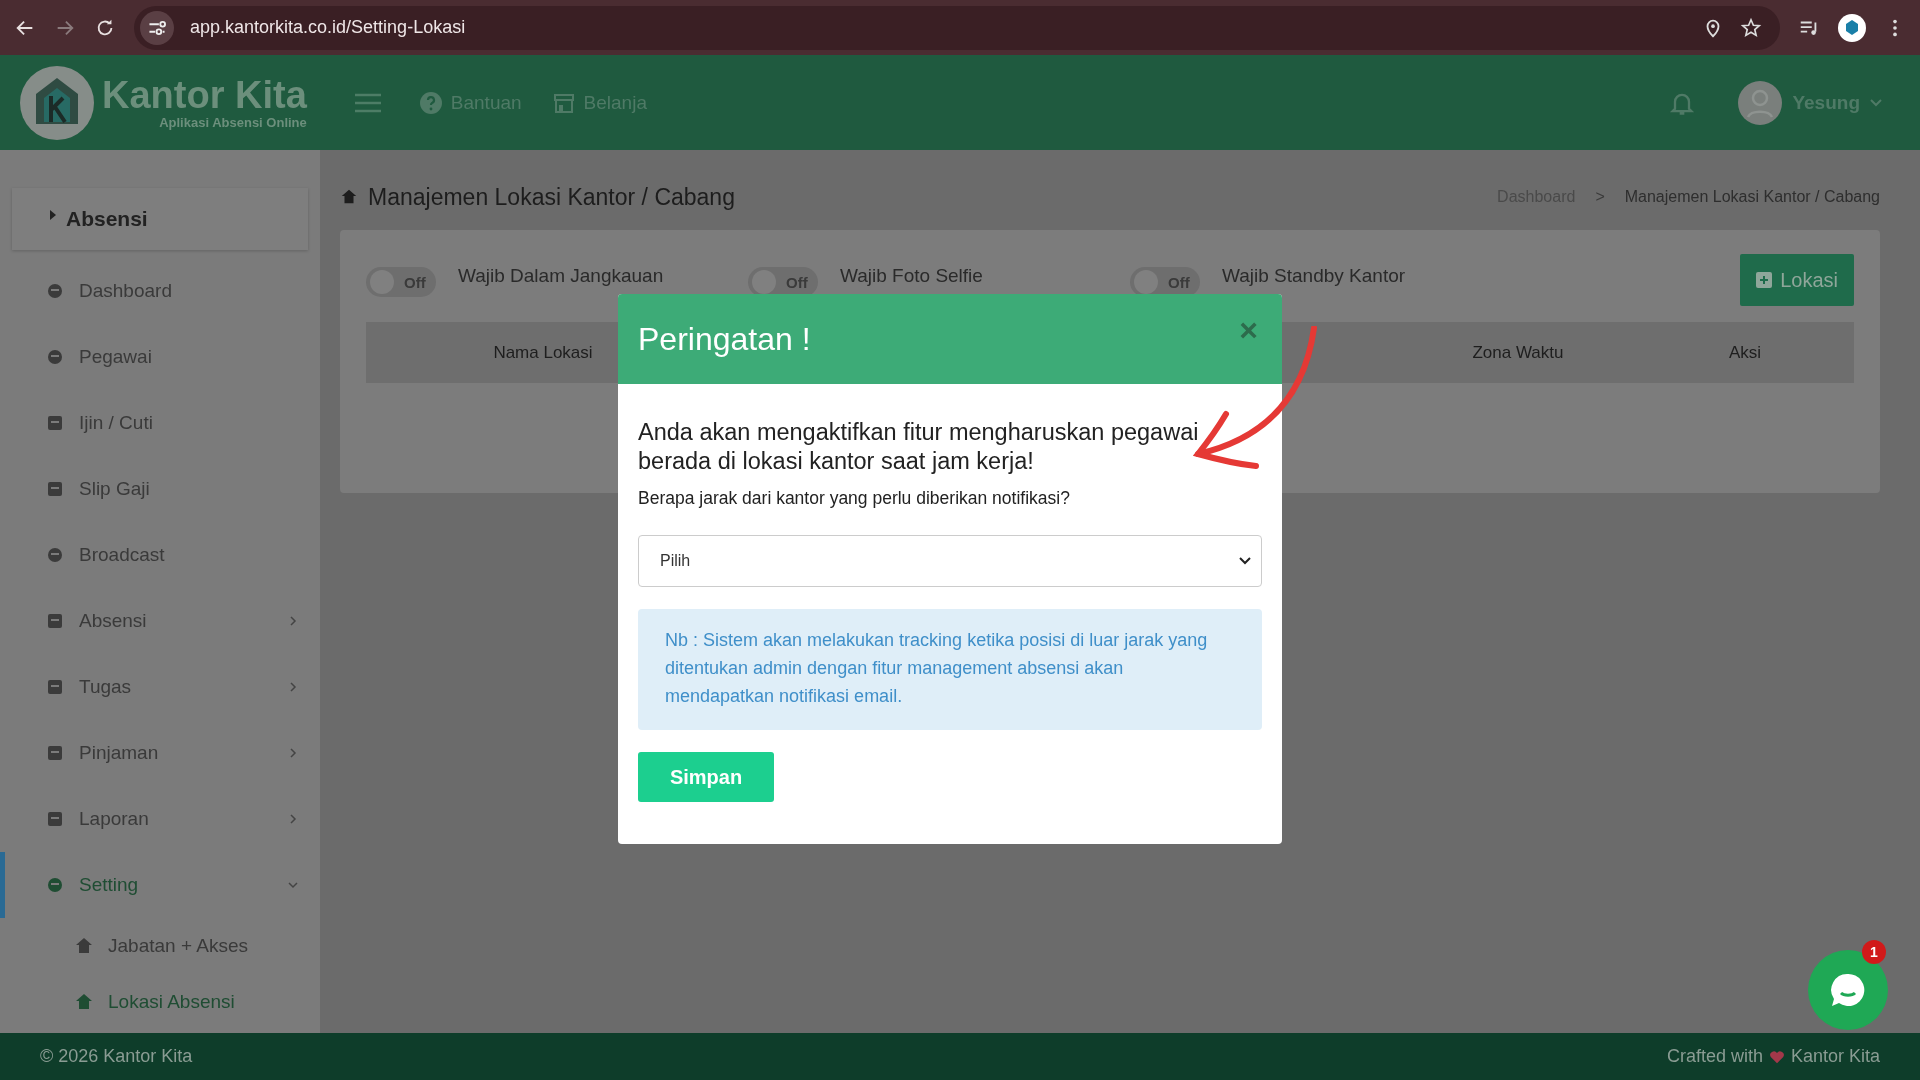 The width and height of the screenshot is (1920, 1080). I want to click on sidebar-item: Pegawai, so click(160, 357).